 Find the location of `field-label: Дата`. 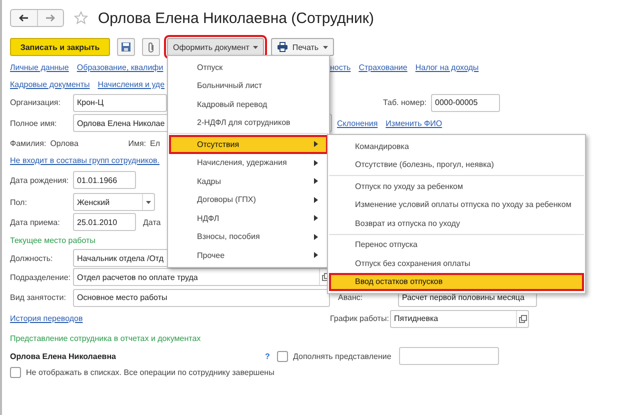

field-label: Дата is located at coordinates (152, 222).